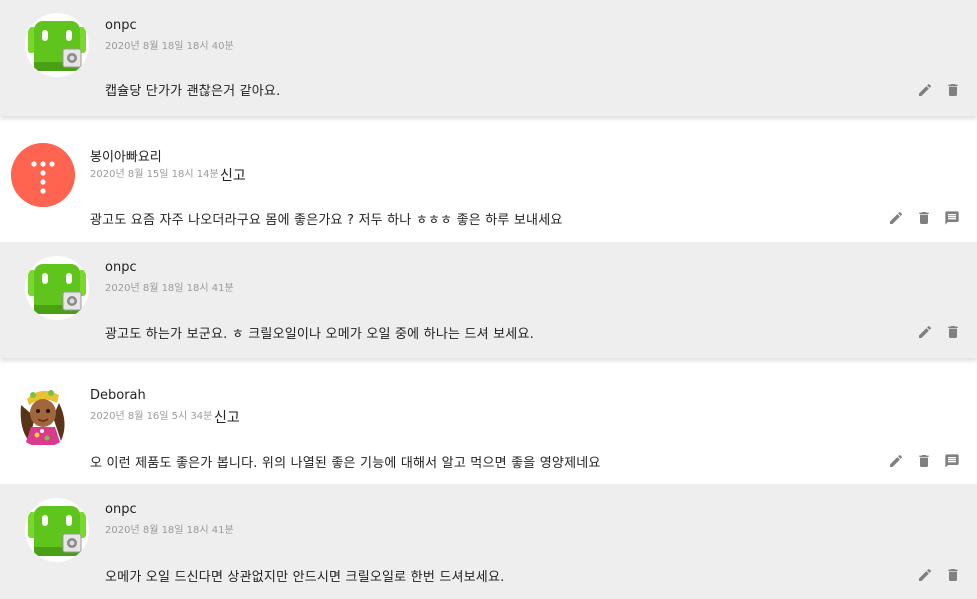  Describe the element at coordinates (169, 46) in the screenshot. I see `comment-date: 2020년 8월 18일 18시 40분` at that location.